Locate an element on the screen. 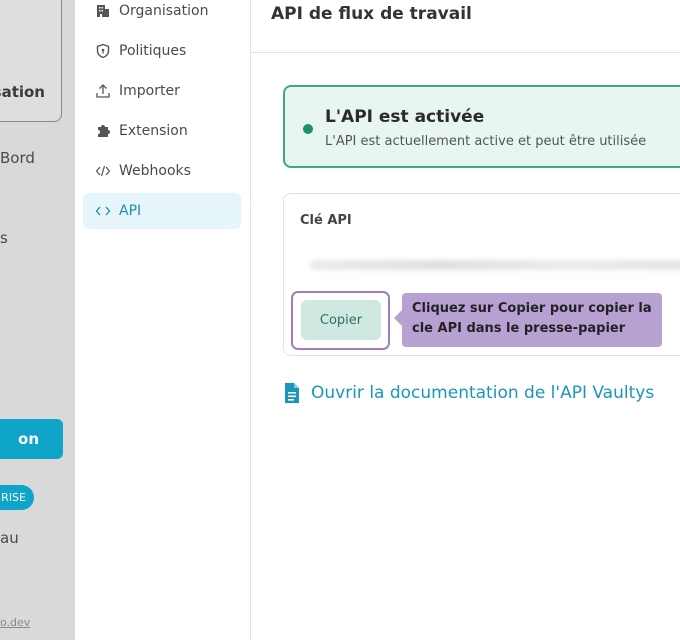 This screenshot has width=680, height=640. page-title: API de flux de travail is located at coordinates (371, 14).